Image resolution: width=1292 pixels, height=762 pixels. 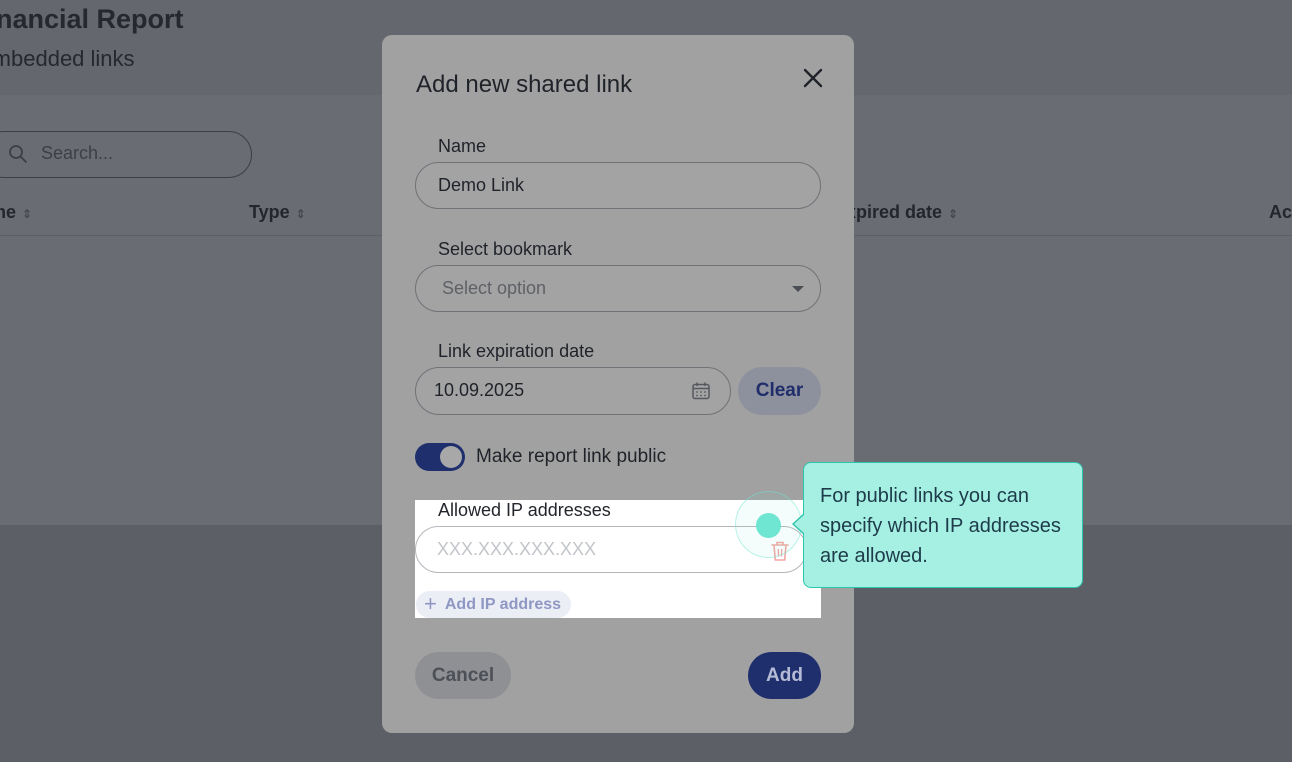 What do you see at coordinates (517, 549) in the screenshot?
I see `ip-address-placeholder: XXX.XXX.XXX.XXX` at bounding box center [517, 549].